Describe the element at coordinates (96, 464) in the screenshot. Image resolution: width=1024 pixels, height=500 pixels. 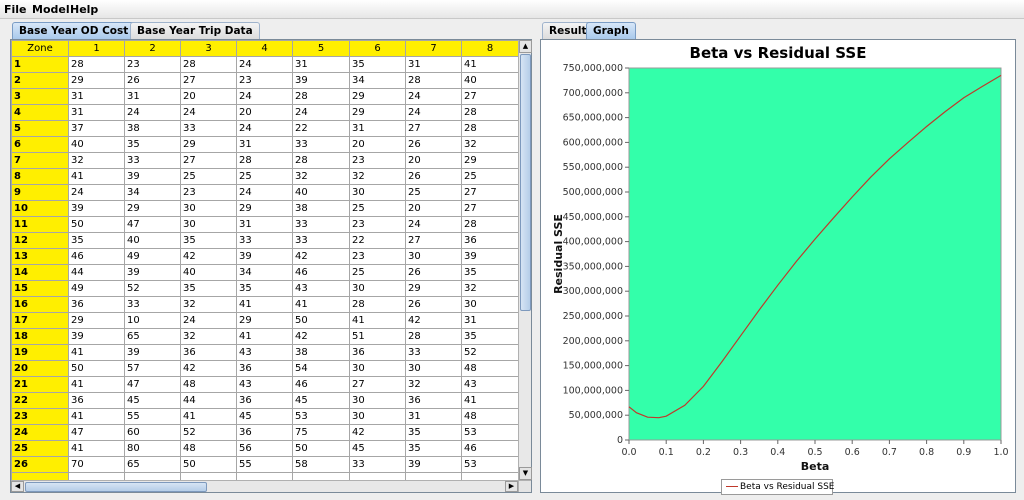
I see `cost-cell: 70` at that location.